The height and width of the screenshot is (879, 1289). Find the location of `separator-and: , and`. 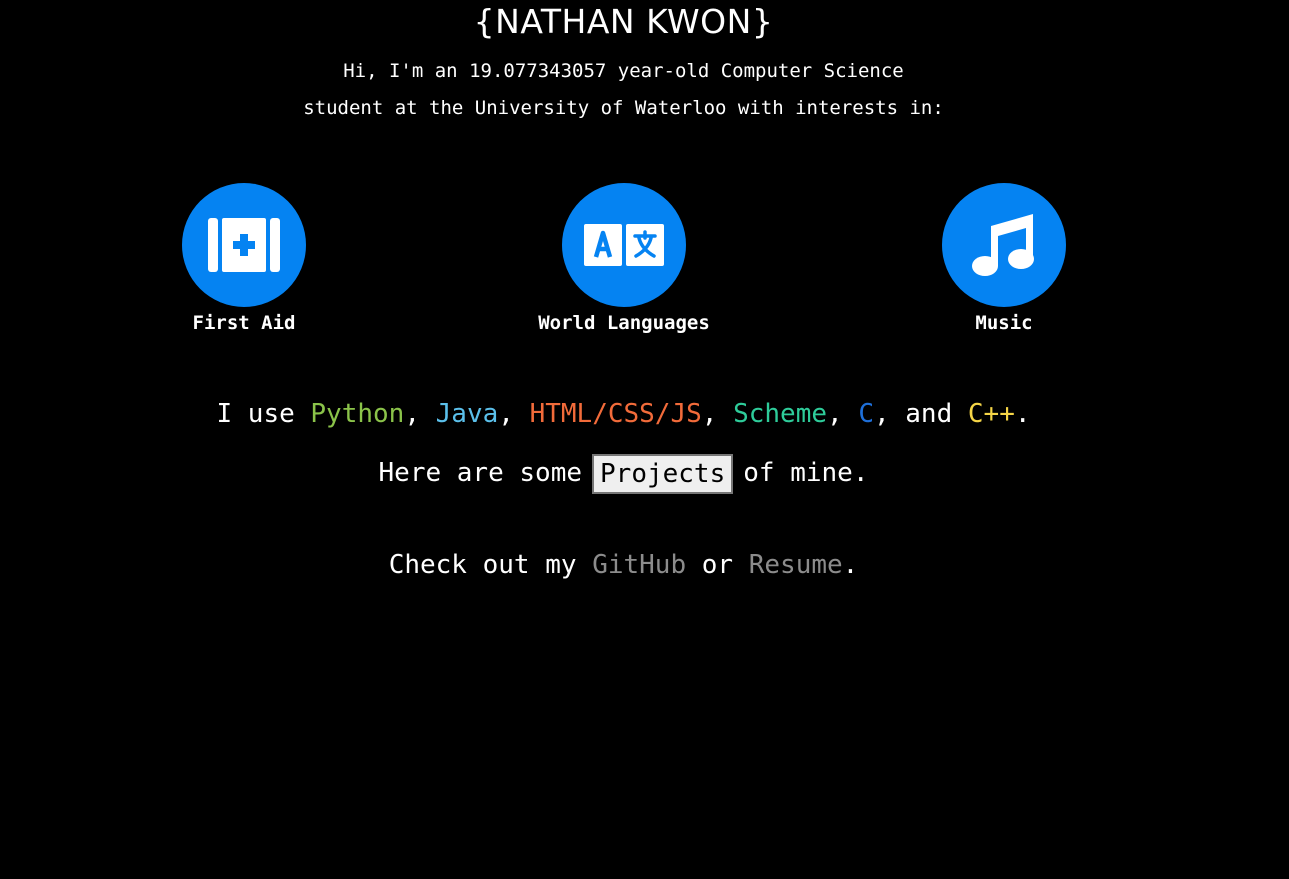

separator-and: , and is located at coordinates (920, 414).